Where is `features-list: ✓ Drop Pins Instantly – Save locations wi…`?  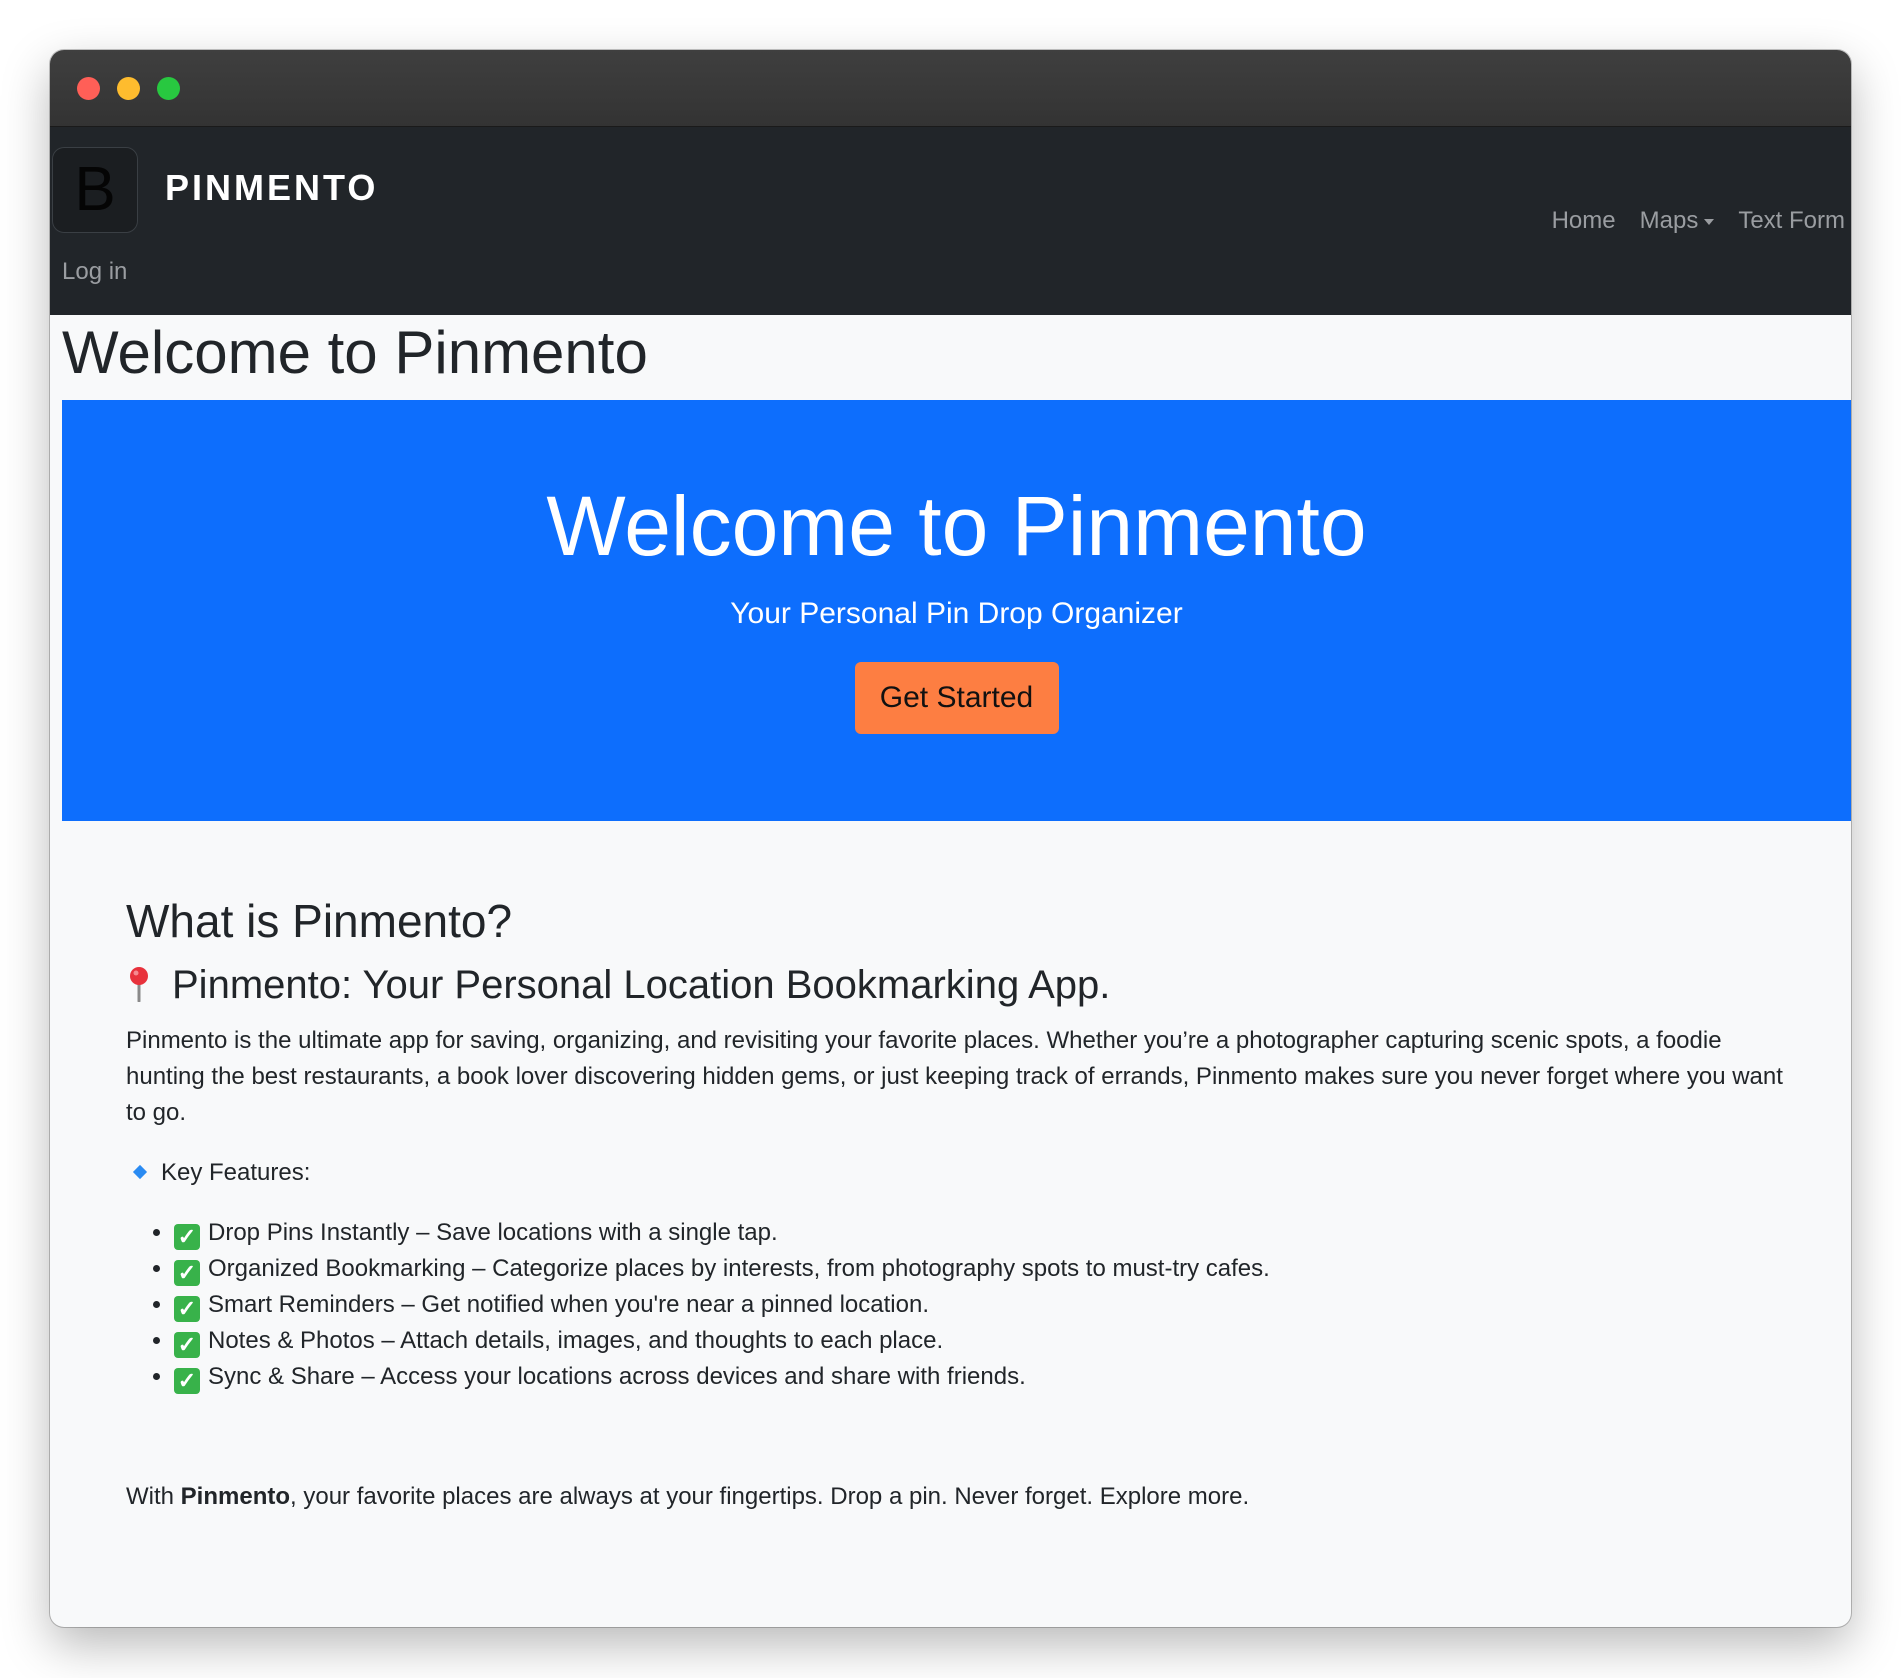
features-list: ✓ Drop Pins Instantly – Save locations wi… is located at coordinates (966, 1305).